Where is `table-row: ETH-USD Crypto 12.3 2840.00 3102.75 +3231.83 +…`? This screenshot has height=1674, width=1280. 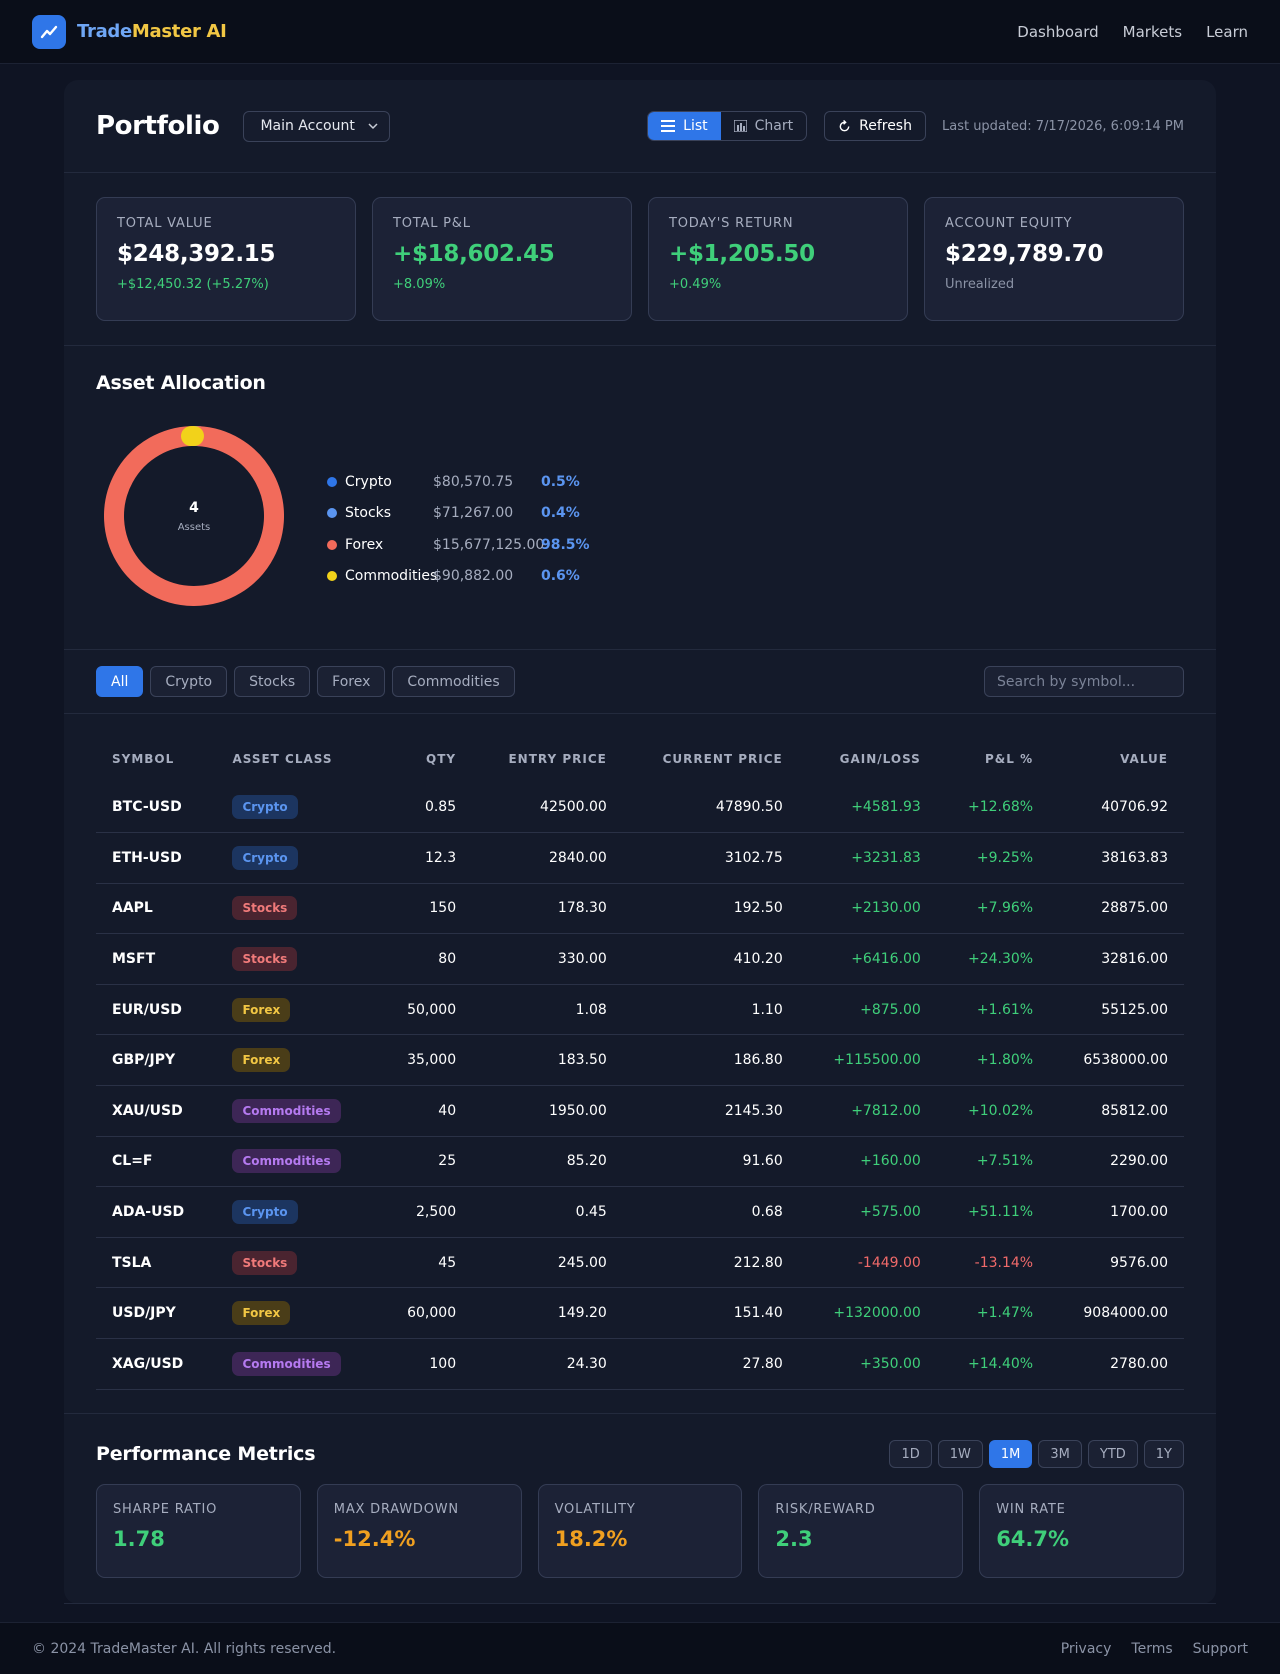
table-row: ETH-USD Crypto 12.3 2840.00 3102.75 +3231.83 +… is located at coordinates (640, 858).